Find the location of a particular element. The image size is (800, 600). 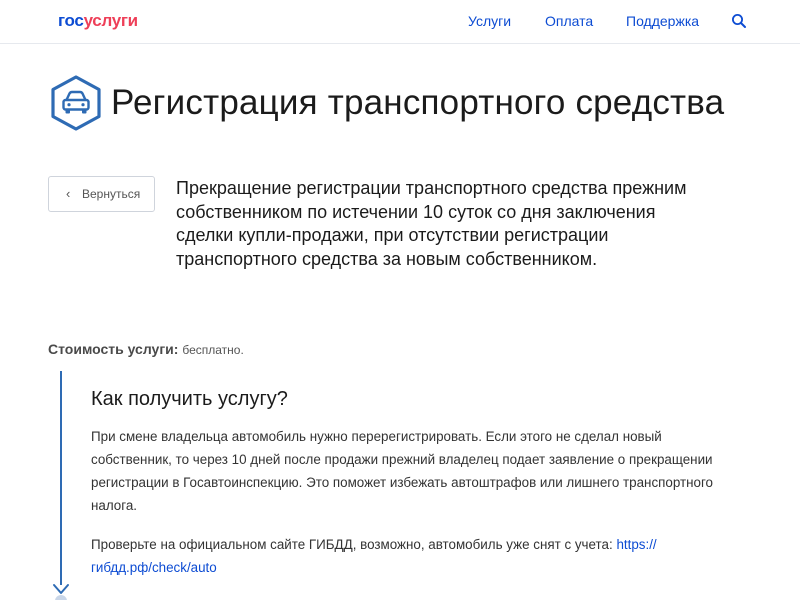

chevron-left-icon: ‹ is located at coordinates (68, 193).